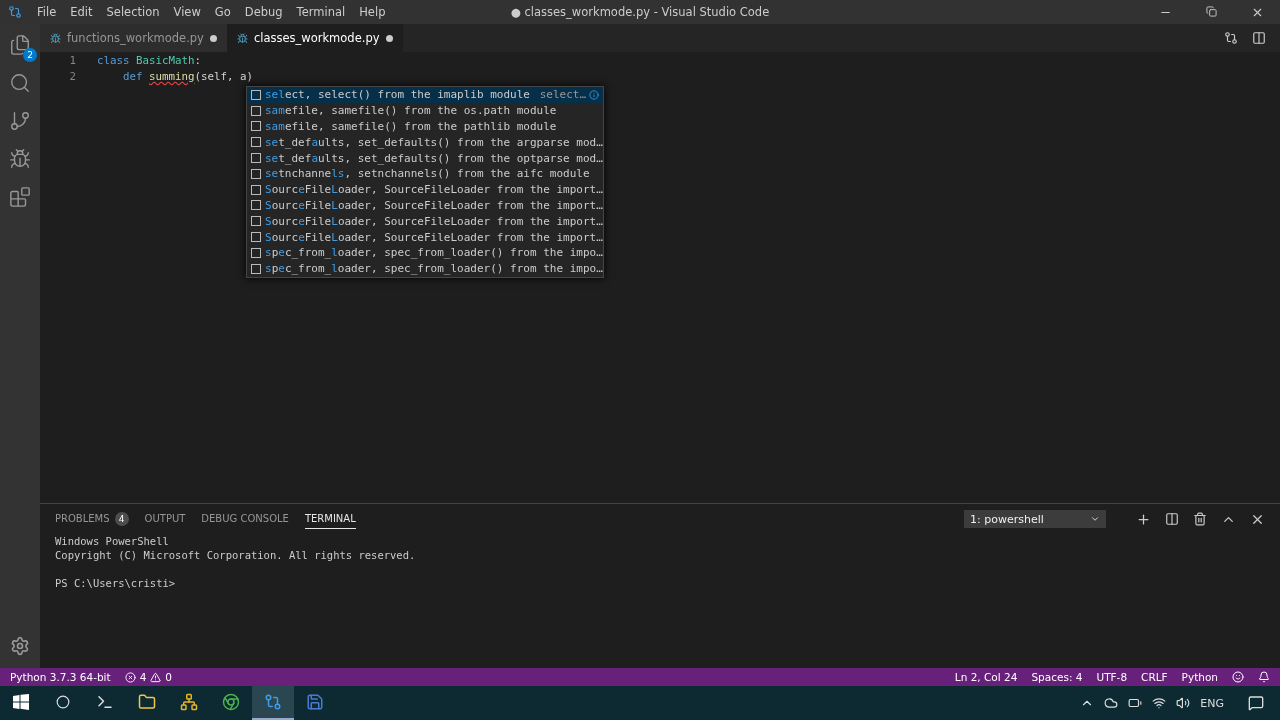 The height and width of the screenshot is (720, 1280). What do you see at coordinates (92, 519) in the screenshot?
I see `panel-tab: PROBLEMS 4` at bounding box center [92, 519].